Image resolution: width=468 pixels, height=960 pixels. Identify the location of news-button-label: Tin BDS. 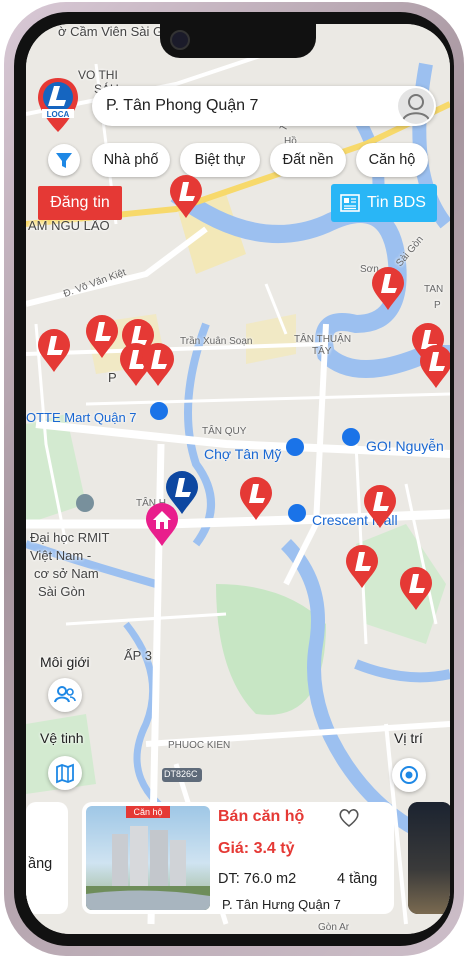
(396, 202).